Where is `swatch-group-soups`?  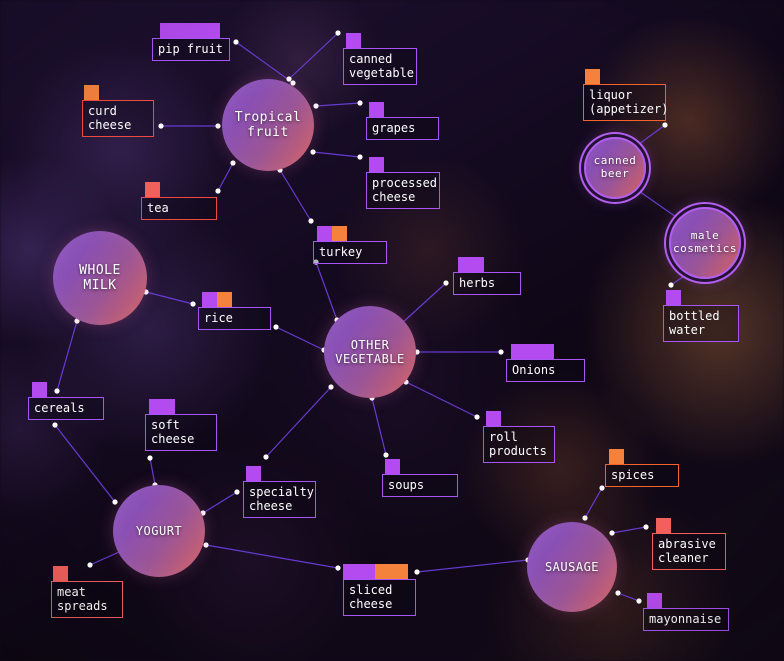 swatch-group-soups is located at coordinates (392, 466).